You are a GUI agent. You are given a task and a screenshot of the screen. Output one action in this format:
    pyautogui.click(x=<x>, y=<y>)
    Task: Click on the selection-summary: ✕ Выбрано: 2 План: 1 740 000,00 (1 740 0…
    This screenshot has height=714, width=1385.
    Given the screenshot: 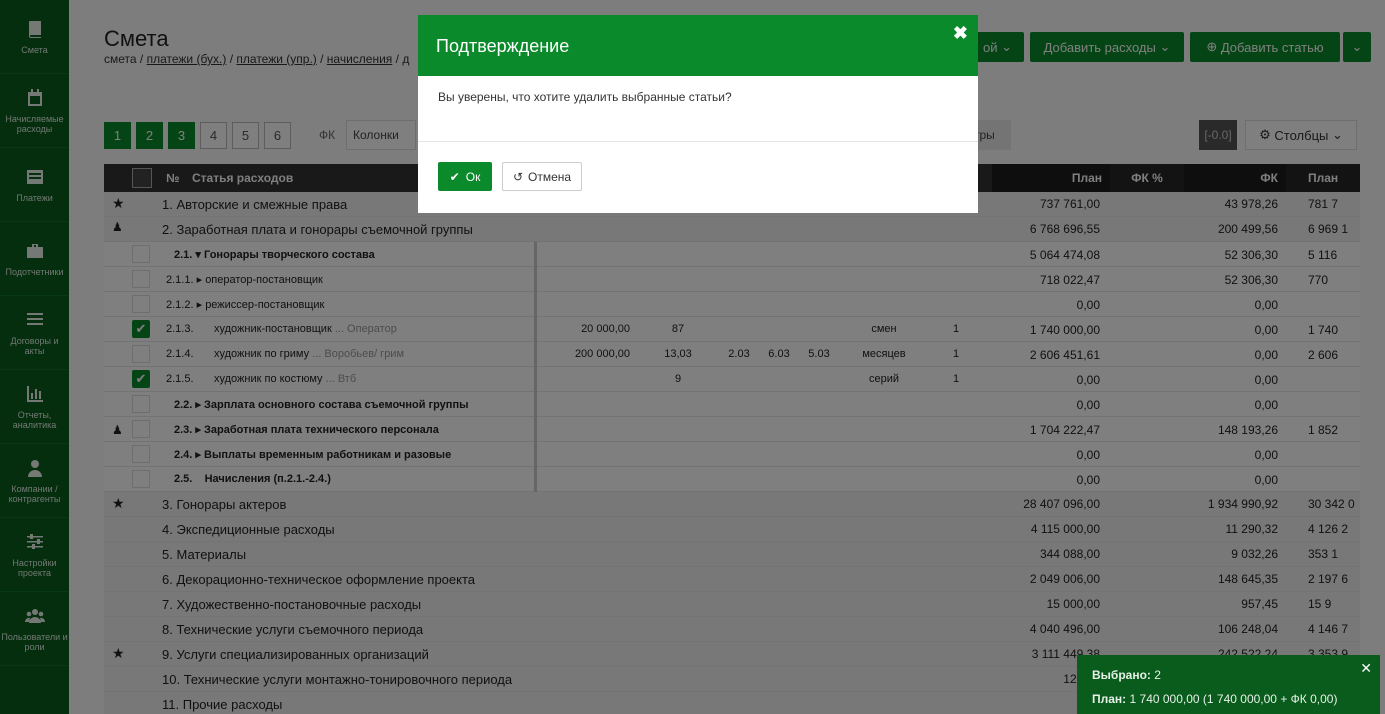 What is the action you would take?
    pyautogui.click(x=1228, y=684)
    